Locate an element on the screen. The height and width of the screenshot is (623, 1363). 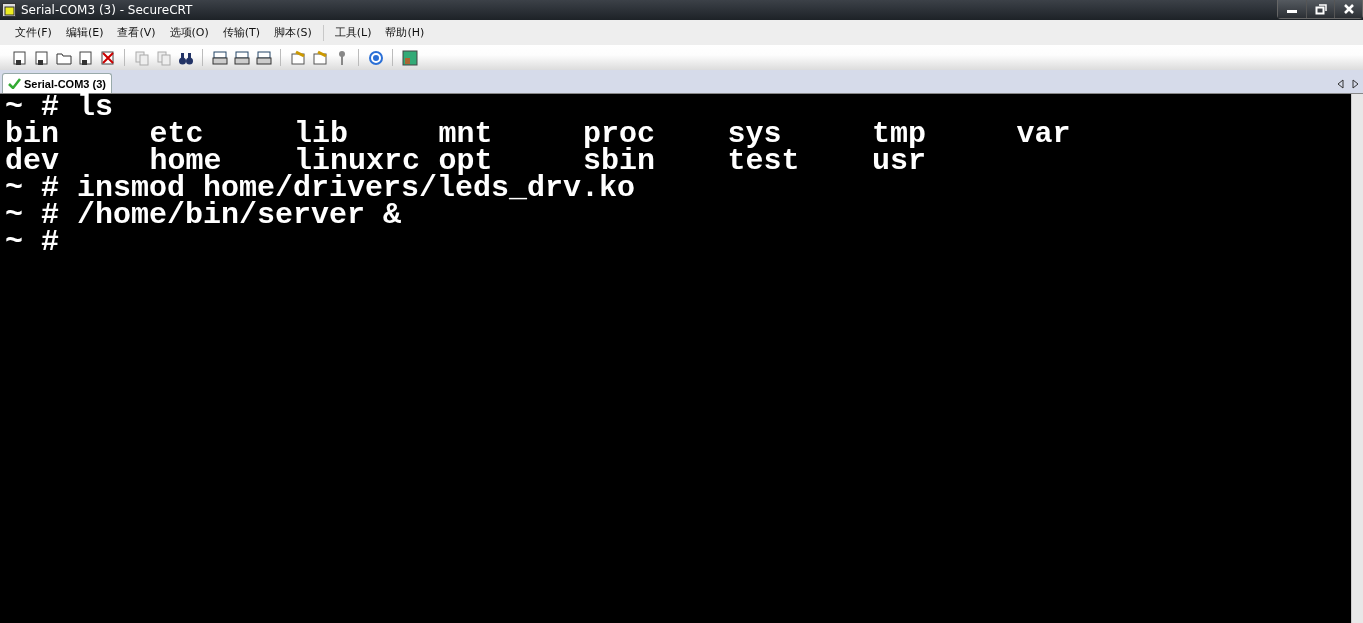
terminal-entry: bin is located at coordinates (32, 134).